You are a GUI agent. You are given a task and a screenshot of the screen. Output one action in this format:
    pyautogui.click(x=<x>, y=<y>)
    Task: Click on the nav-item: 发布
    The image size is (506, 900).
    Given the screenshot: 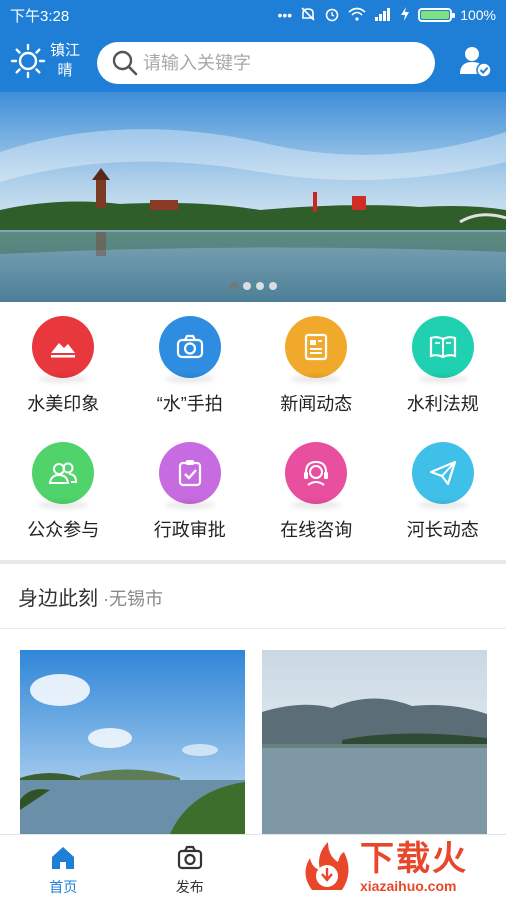 What is the action you would take?
    pyautogui.click(x=190, y=867)
    